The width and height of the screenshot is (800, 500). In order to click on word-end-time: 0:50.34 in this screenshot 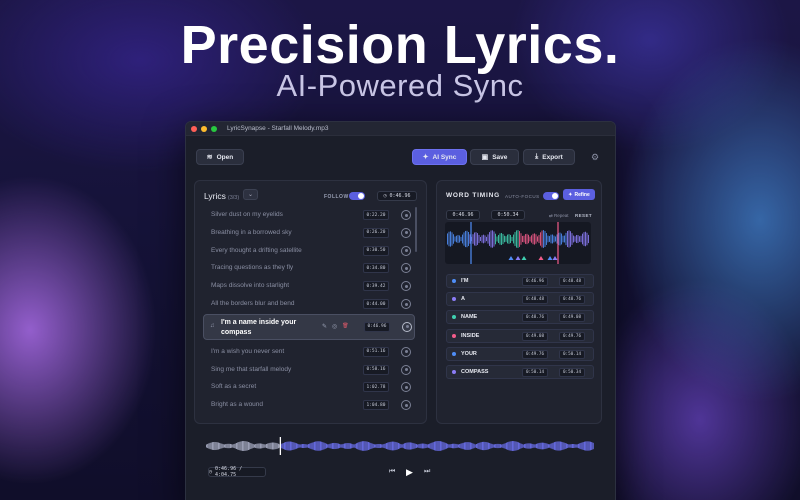, I will do `click(572, 372)`.